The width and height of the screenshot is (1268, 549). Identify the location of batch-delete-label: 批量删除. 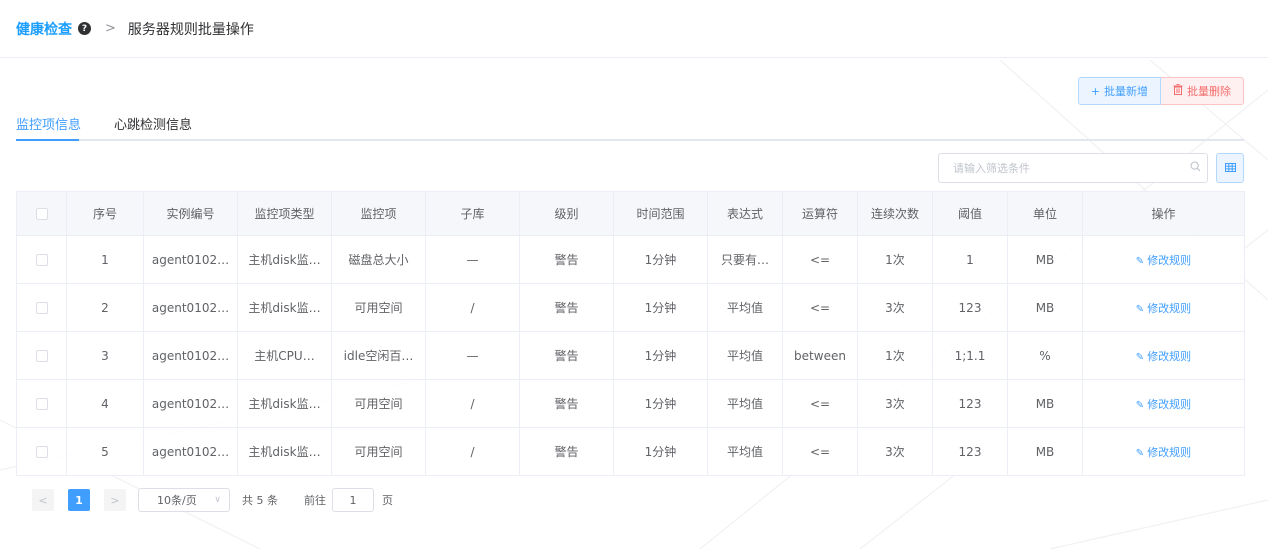
(1209, 91).